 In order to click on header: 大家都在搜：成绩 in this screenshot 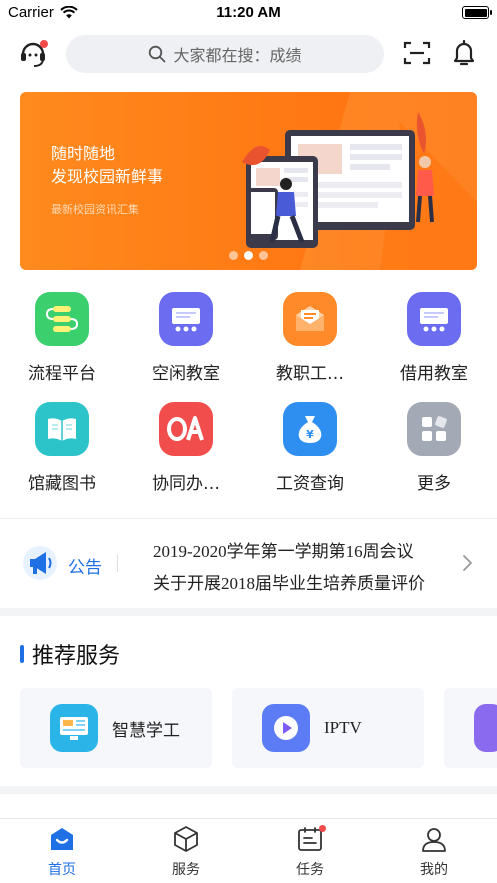, I will do `click(248, 53)`.